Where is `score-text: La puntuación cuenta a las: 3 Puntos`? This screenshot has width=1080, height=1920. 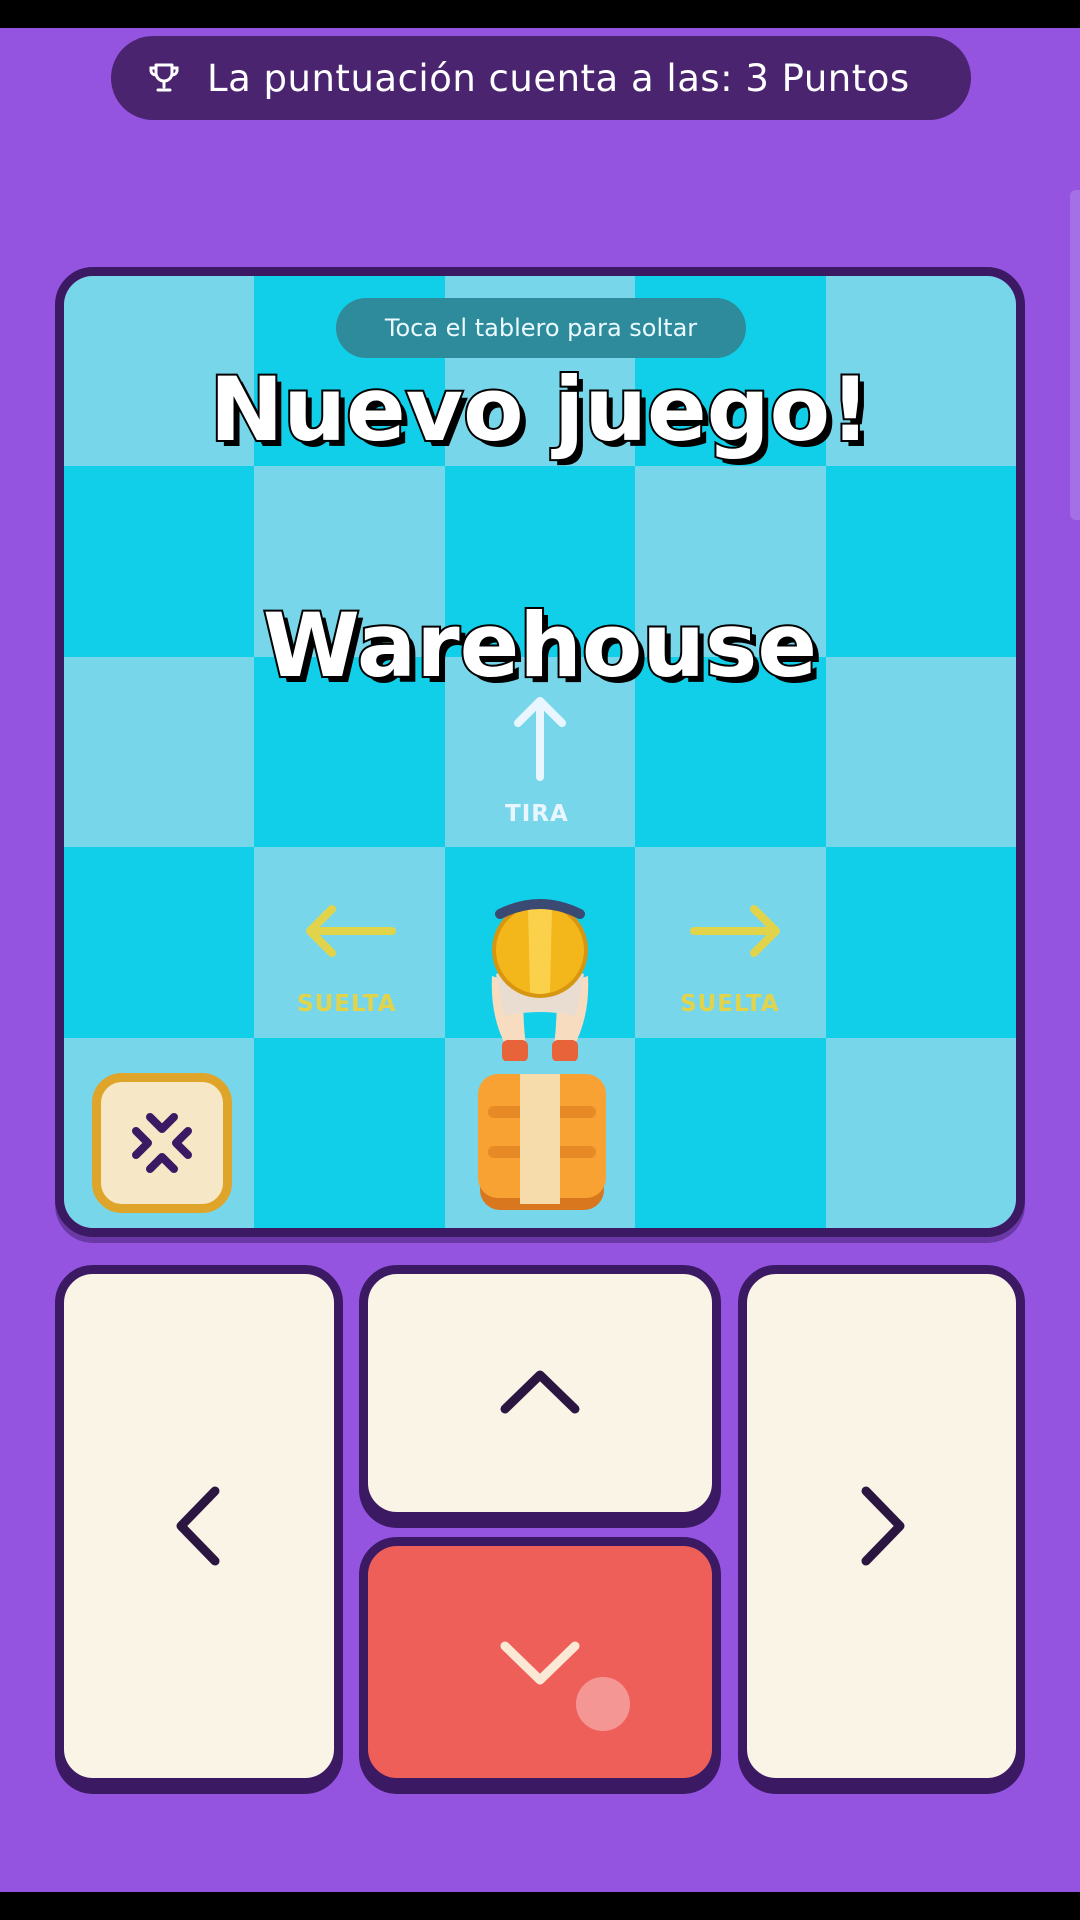
score-text: La puntuación cuenta a las: 3 Puntos is located at coordinates (558, 78).